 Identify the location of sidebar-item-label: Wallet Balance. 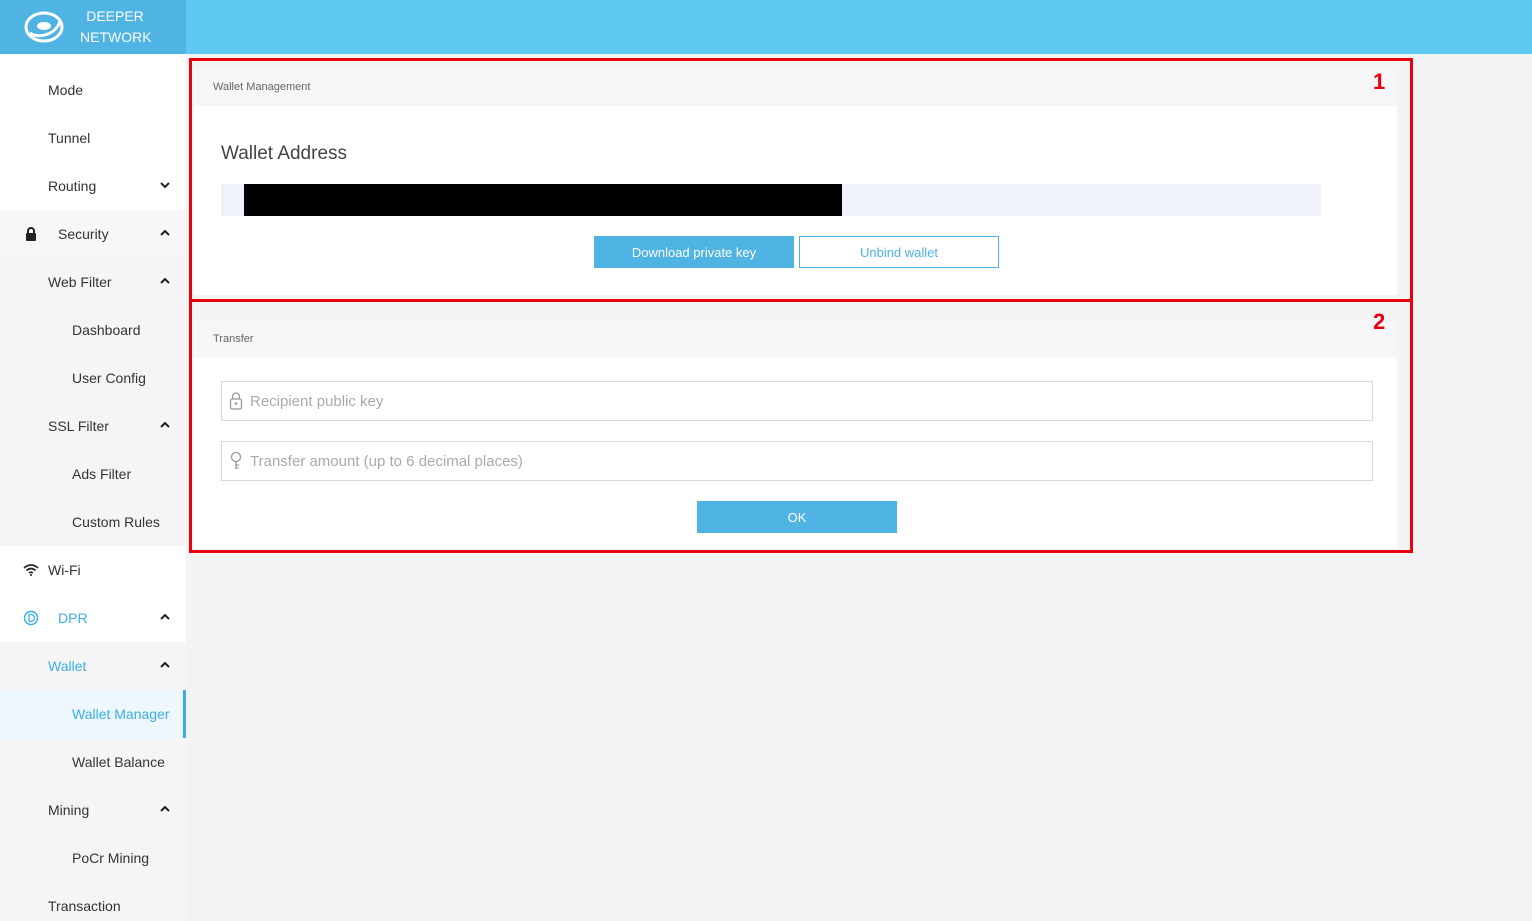
(118, 762).